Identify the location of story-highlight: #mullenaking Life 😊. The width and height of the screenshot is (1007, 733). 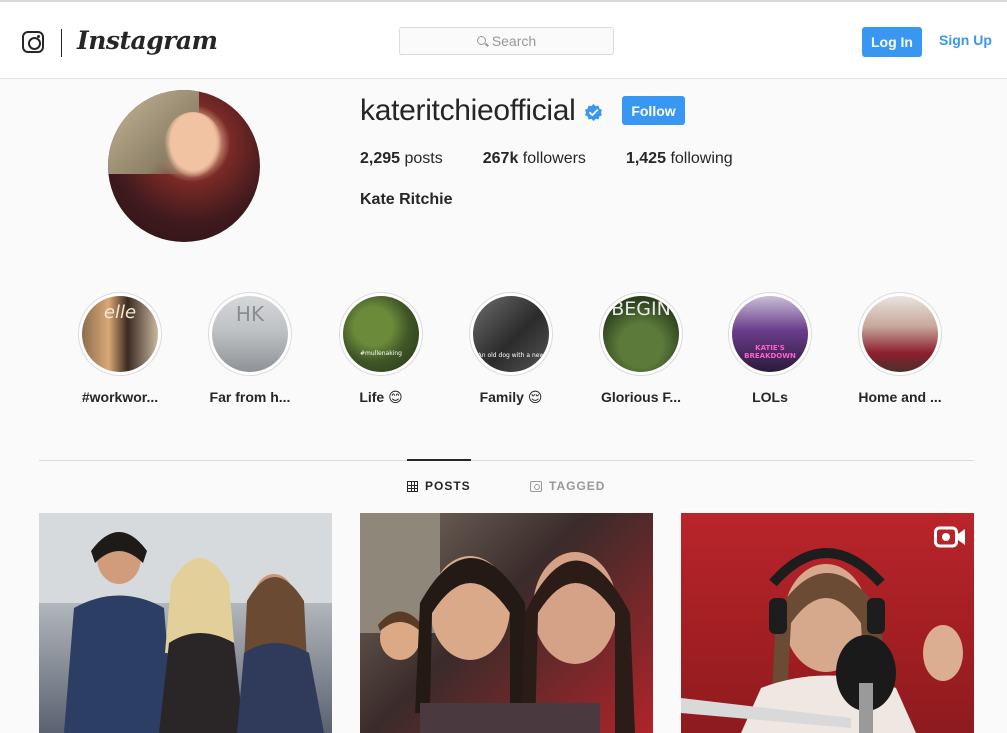
(381, 349).